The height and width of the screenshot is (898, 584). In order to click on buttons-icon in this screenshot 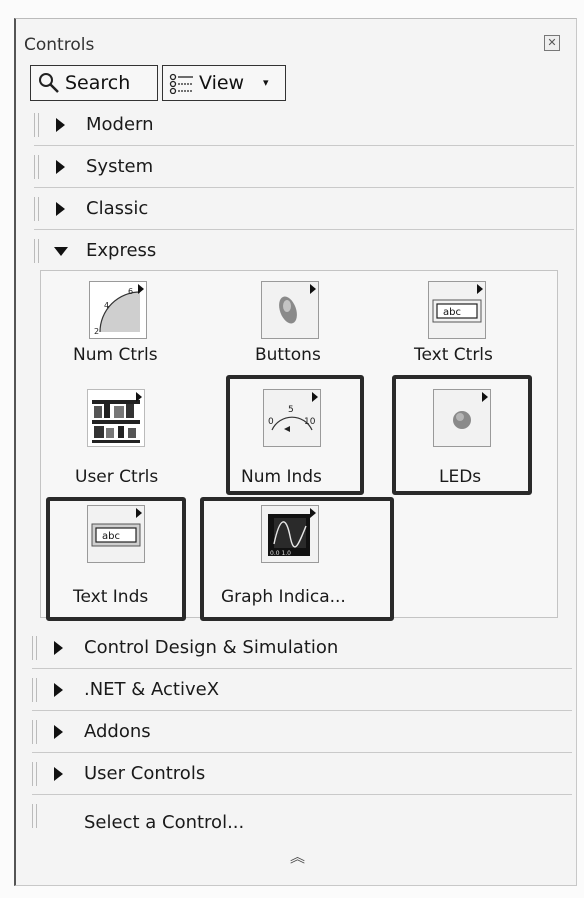, I will do `click(290, 310)`.